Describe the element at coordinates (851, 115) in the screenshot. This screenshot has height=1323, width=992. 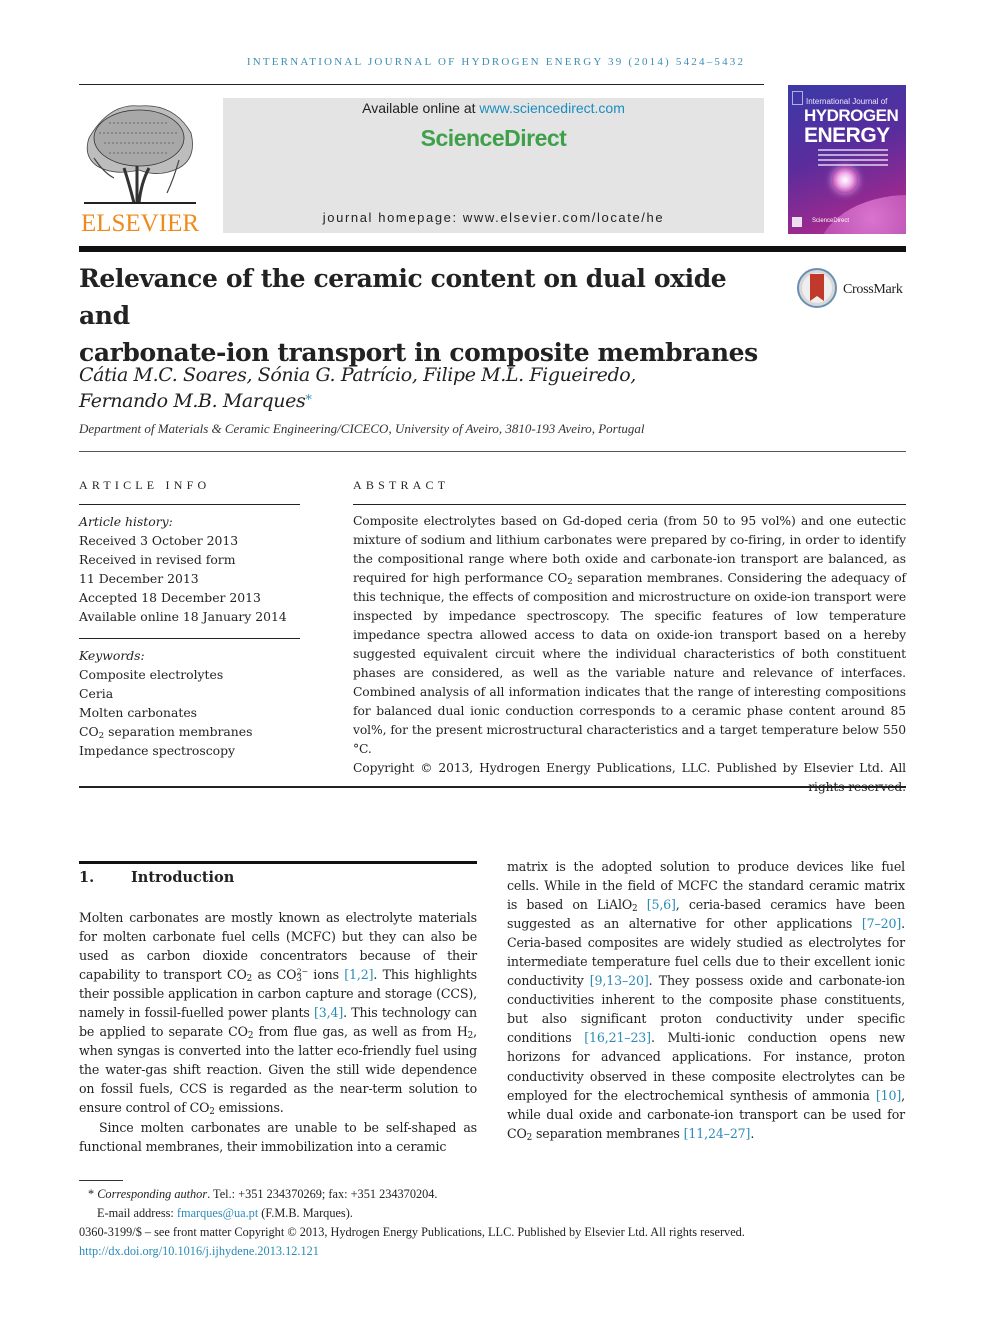
I see `cover-line2: HYDROGEN` at that location.